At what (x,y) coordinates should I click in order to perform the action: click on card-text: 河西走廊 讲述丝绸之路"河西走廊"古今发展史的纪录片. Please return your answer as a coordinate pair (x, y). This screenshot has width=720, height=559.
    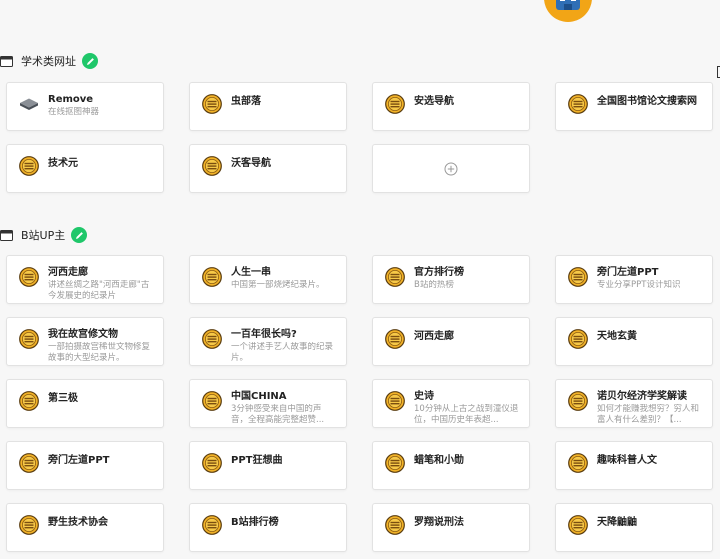
    Looking at the image, I should click on (100, 284).